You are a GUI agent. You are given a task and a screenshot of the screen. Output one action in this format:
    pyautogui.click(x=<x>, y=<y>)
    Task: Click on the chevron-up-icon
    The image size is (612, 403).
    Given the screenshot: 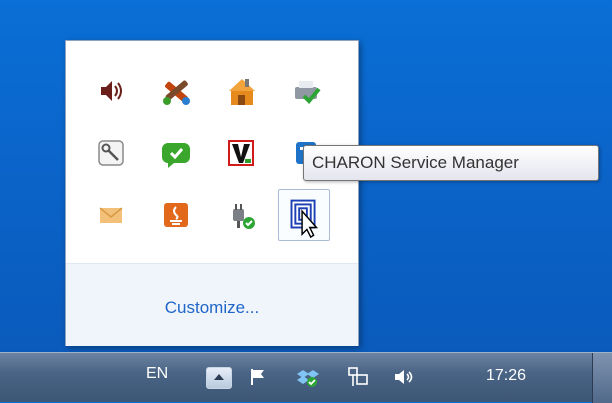 What is the action you would take?
    pyautogui.click(x=219, y=377)
    